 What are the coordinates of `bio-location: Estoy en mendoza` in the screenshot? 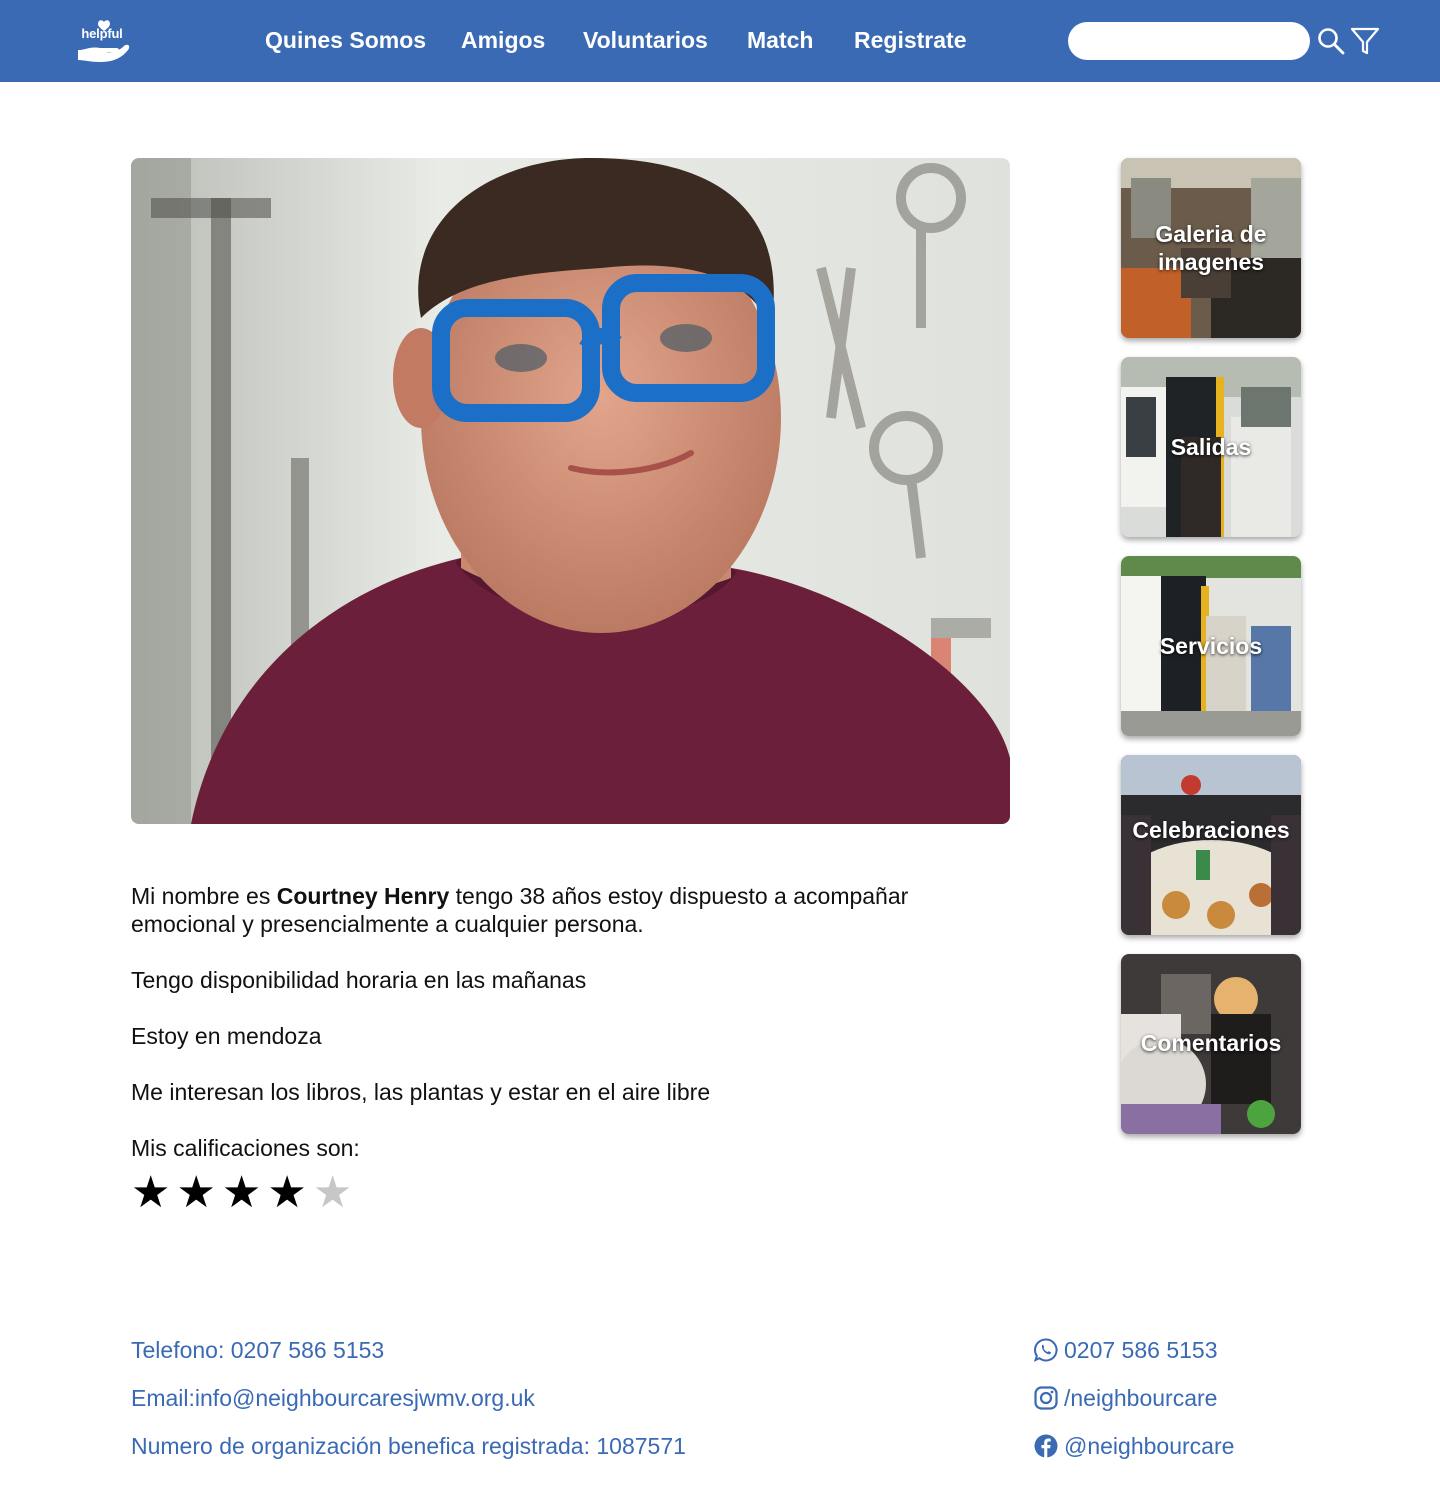 It's located at (226, 1036).